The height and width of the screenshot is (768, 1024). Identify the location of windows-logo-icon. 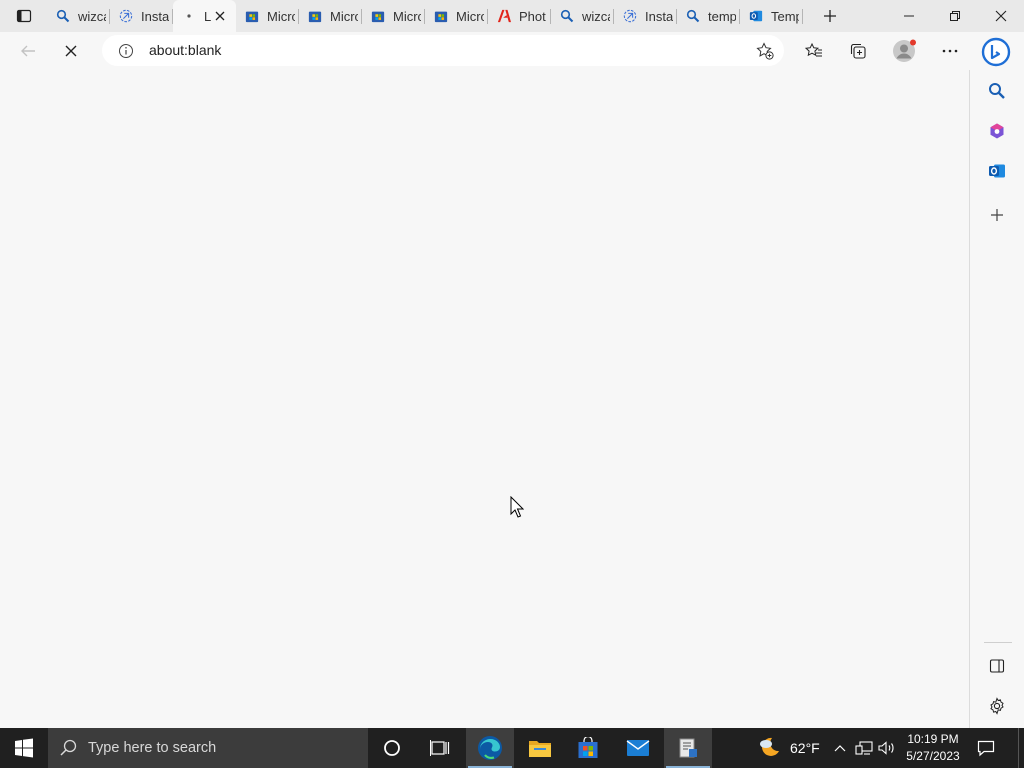
(24, 748).